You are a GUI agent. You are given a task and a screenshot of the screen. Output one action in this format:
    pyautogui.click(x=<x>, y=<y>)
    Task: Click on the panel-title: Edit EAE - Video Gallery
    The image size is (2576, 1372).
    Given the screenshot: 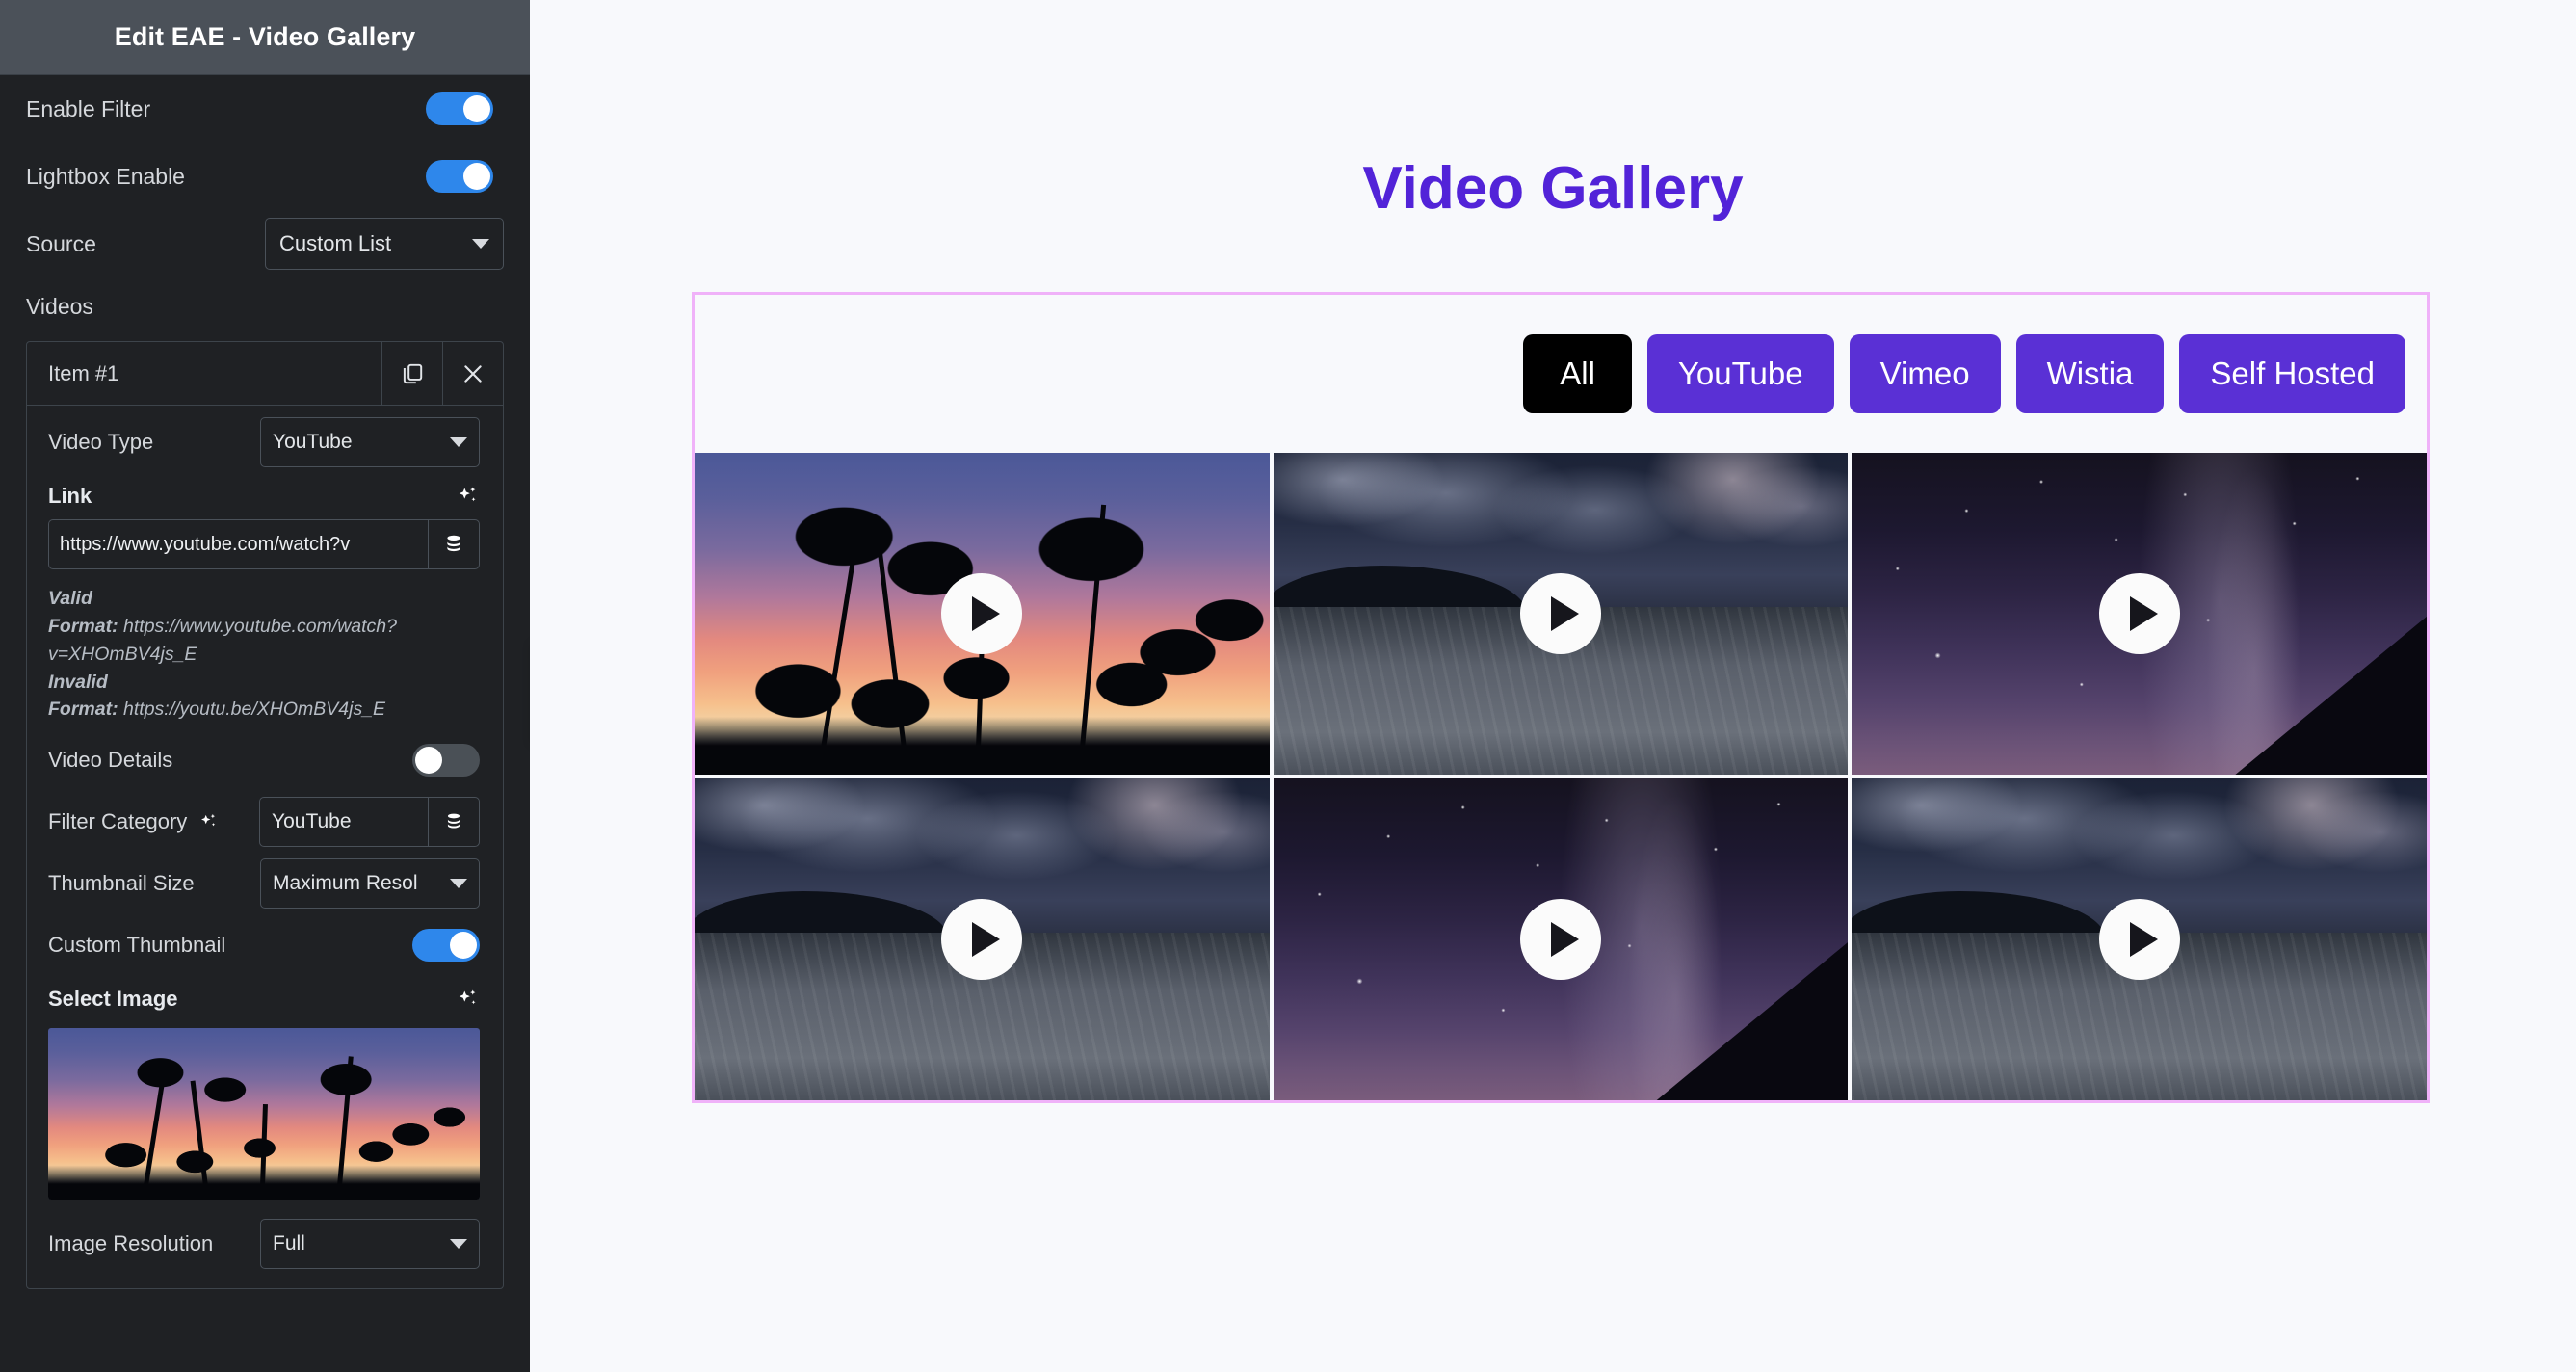 What is the action you would take?
    pyautogui.click(x=265, y=36)
    